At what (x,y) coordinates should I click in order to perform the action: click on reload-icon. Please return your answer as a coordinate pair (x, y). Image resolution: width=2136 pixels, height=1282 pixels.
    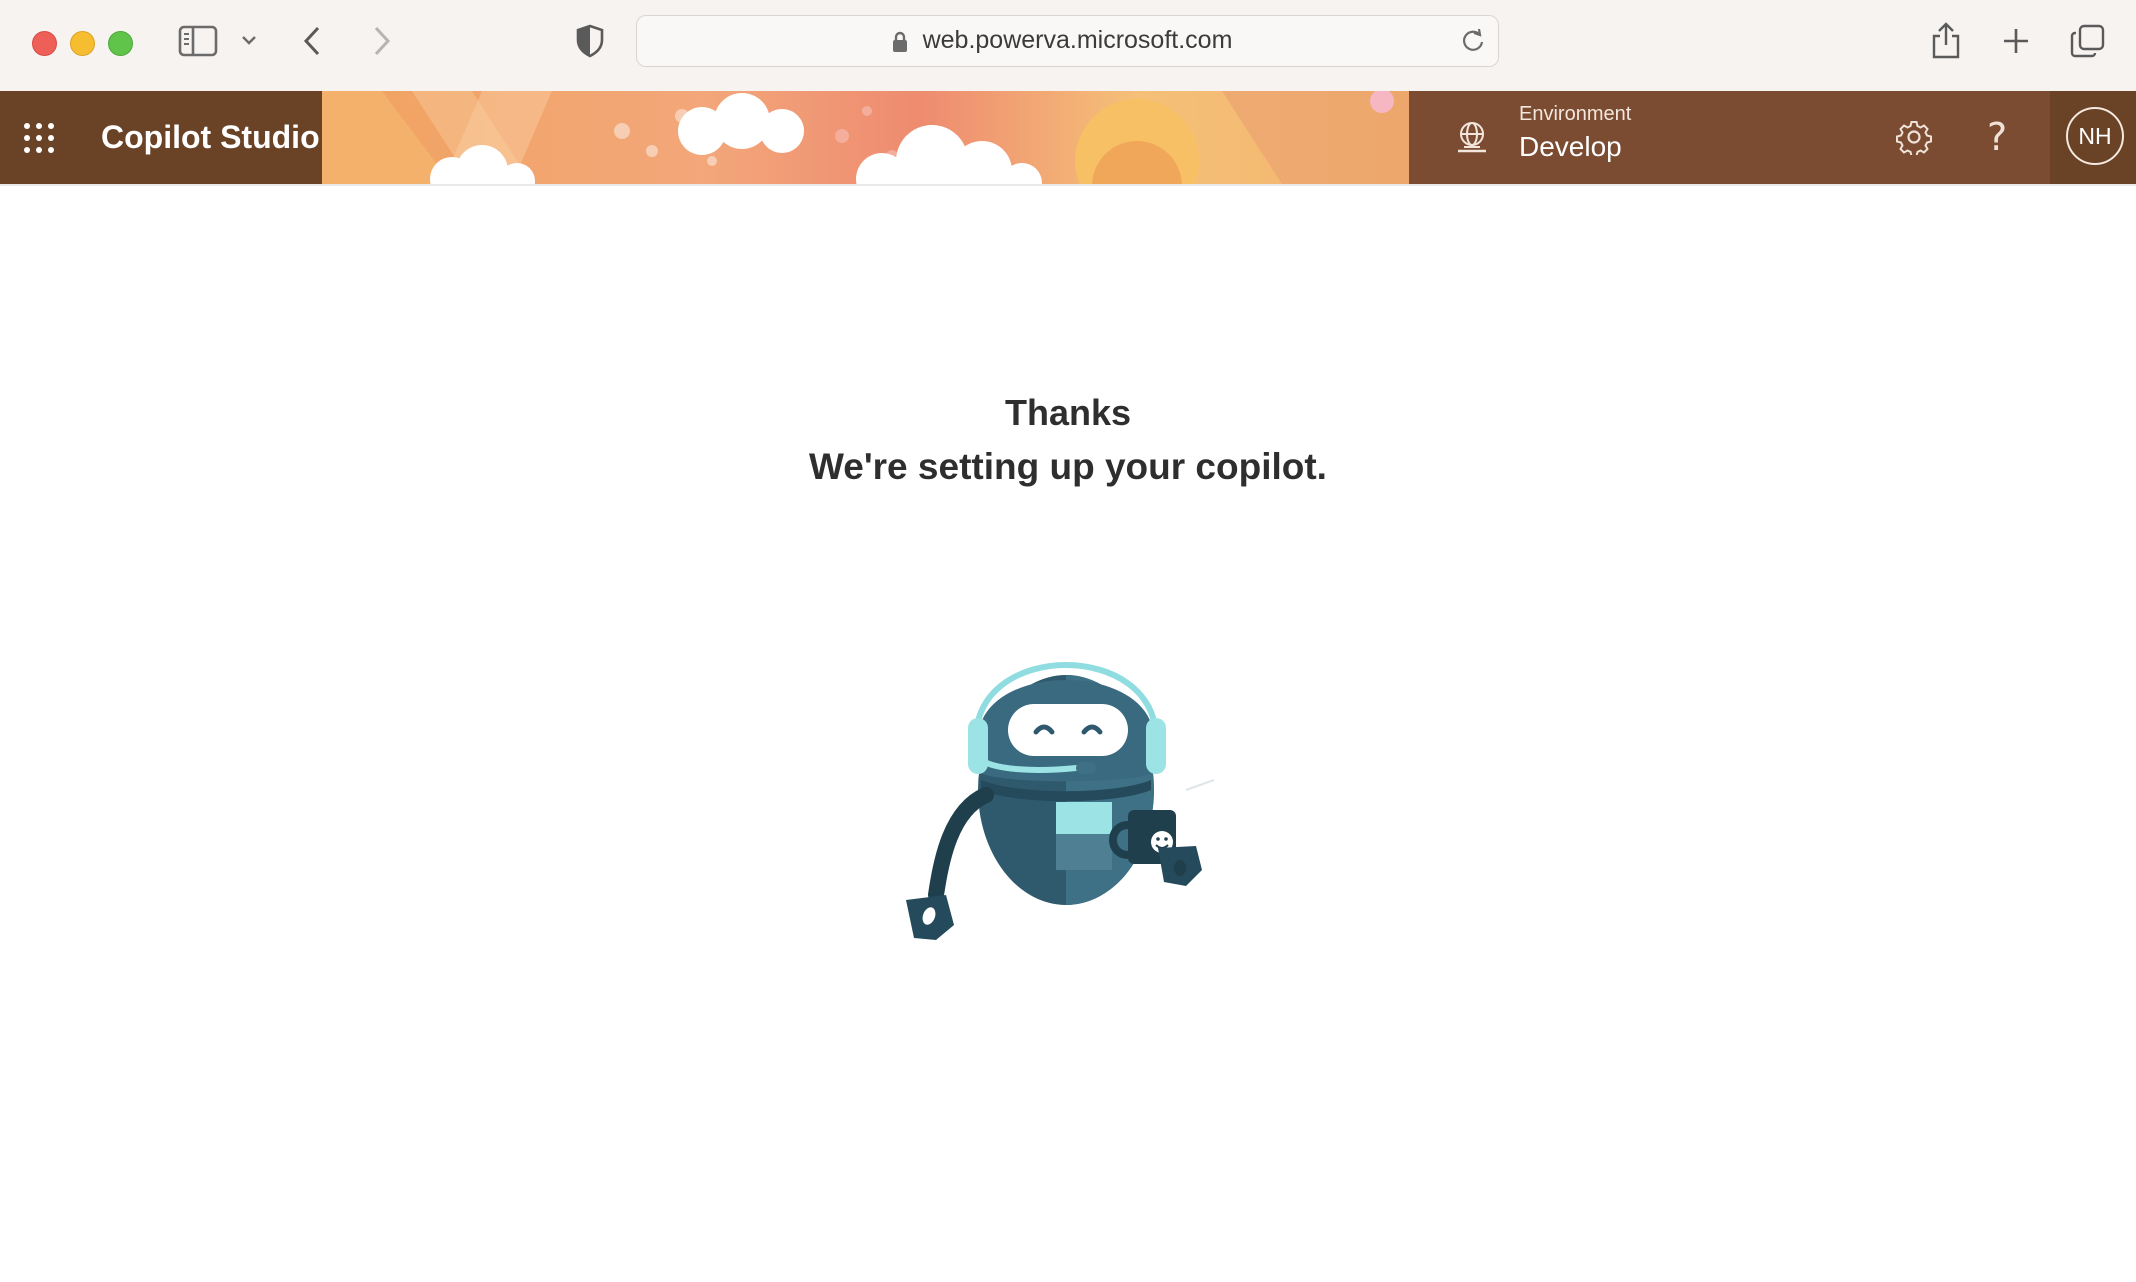
    Looking at the image, I should click on (1473, 42).